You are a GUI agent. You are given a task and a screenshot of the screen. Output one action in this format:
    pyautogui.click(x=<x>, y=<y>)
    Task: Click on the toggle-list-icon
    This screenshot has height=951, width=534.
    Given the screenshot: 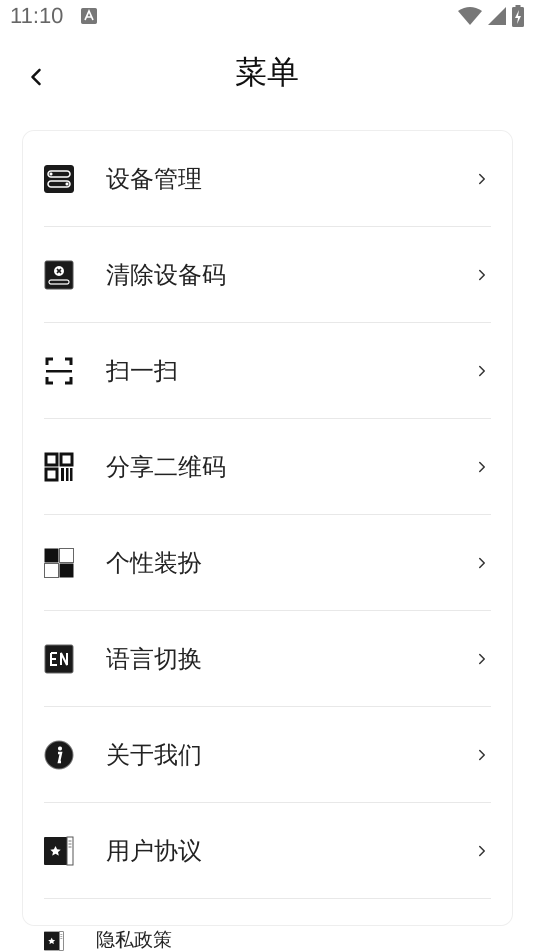 What is the action you would take?
    pyautogui.click(x=59, y=179)
    